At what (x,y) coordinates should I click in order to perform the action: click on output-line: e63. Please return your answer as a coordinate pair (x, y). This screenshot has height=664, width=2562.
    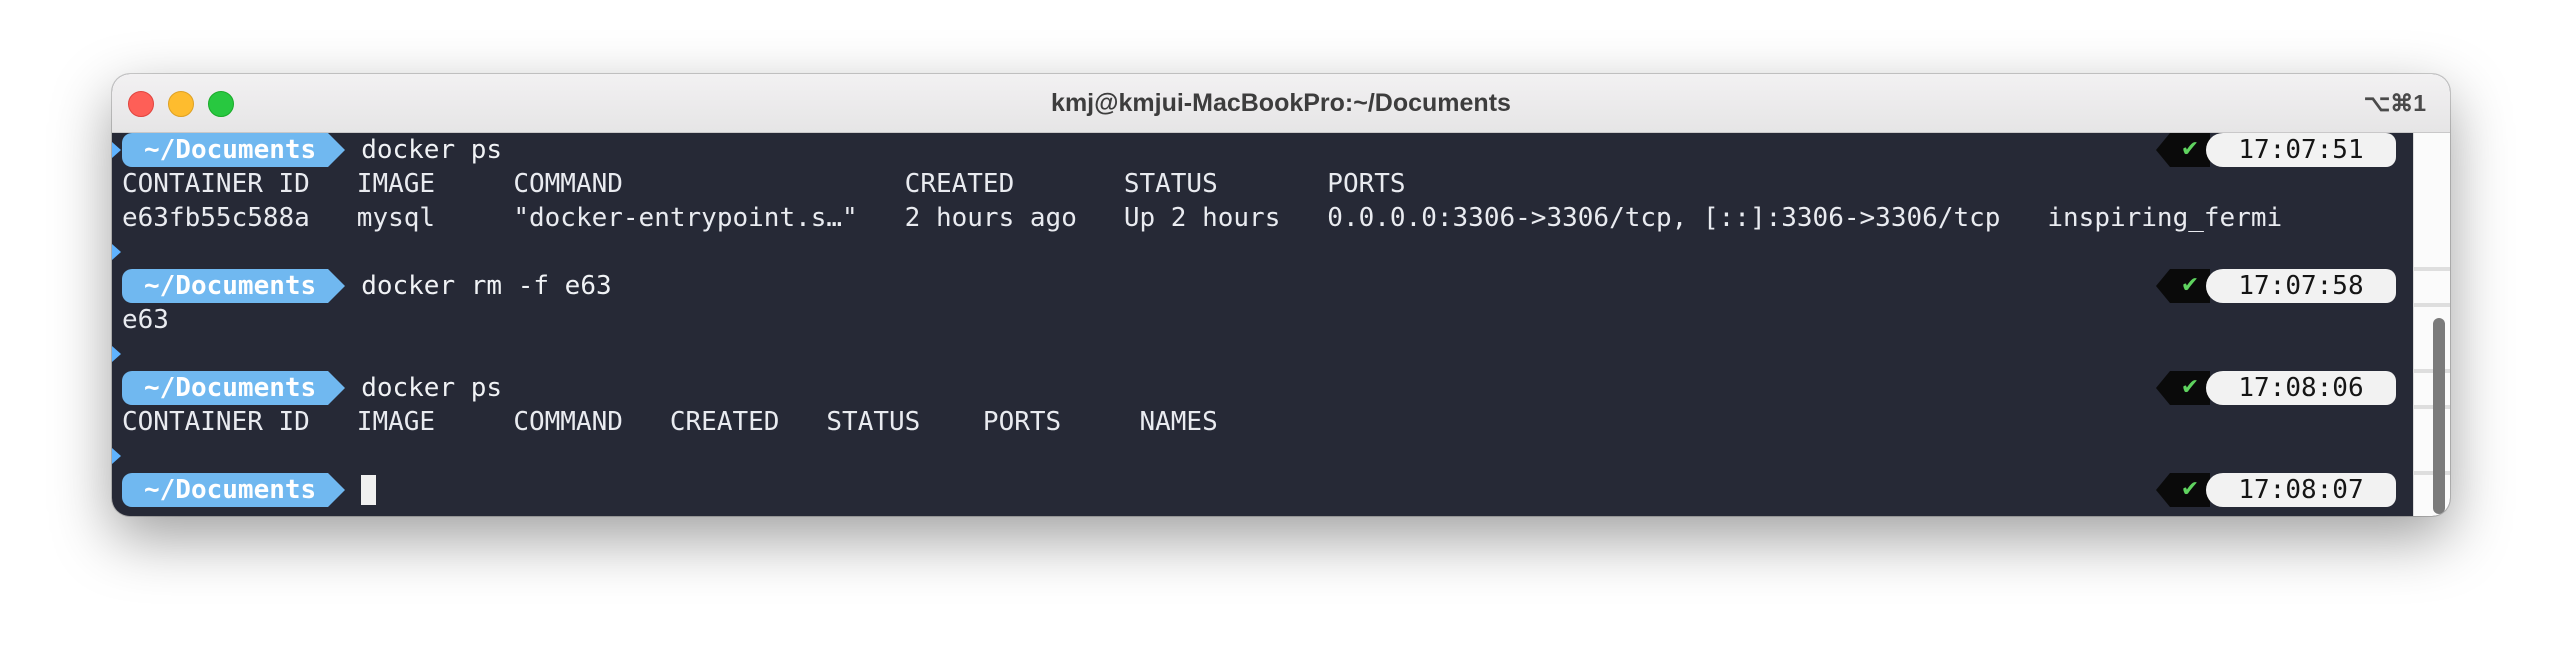
    Looking at the image, I should click on (145, 320).